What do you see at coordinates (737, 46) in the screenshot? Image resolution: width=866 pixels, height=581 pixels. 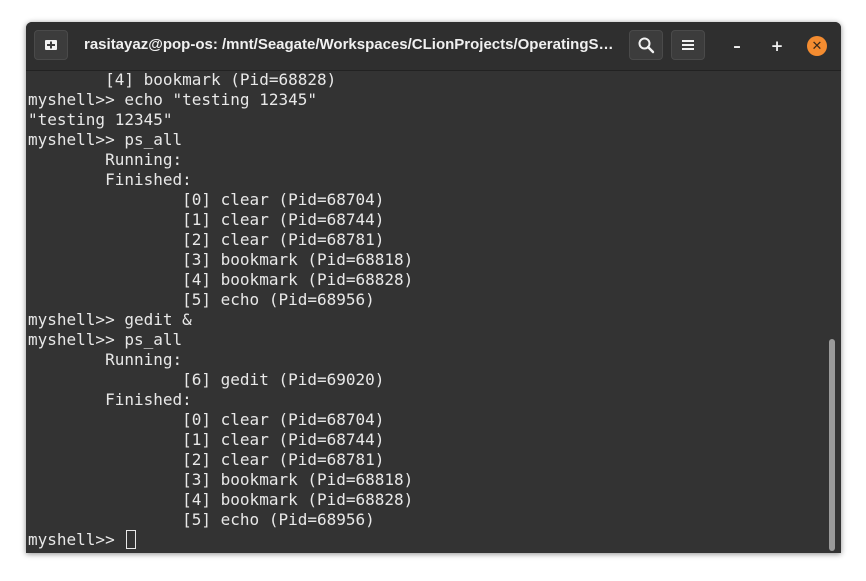 I see `minimize-button: –` at bounding box center [737, 46].